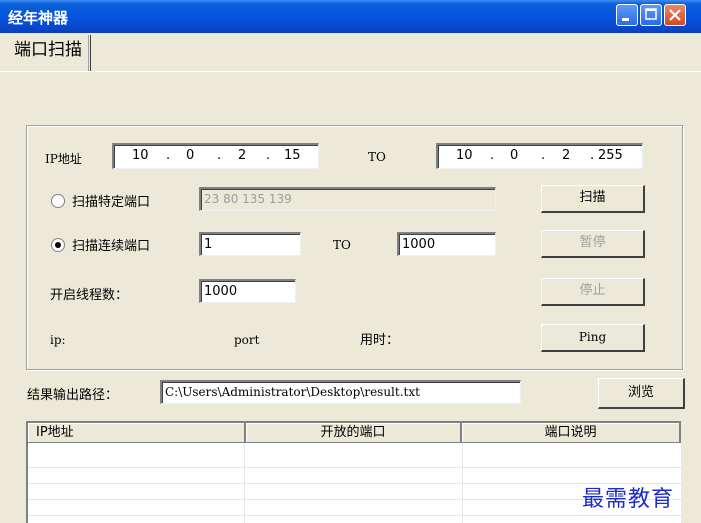 The height and width of the screenshot is (523, 701). What do you see at coordinates (380, 340) in the screenshot?
I see `time-label: 用时：` at bounding box center [380, 340].